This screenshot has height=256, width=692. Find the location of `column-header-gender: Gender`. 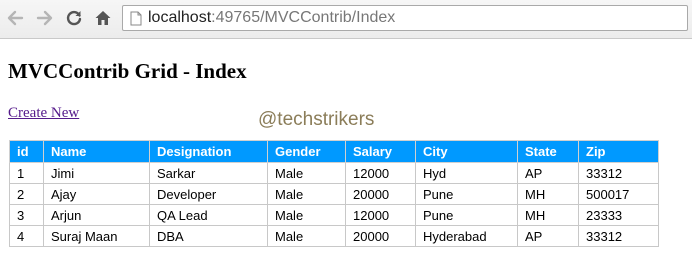

column-header-gender: Gender is located at coordinates (306, 151).